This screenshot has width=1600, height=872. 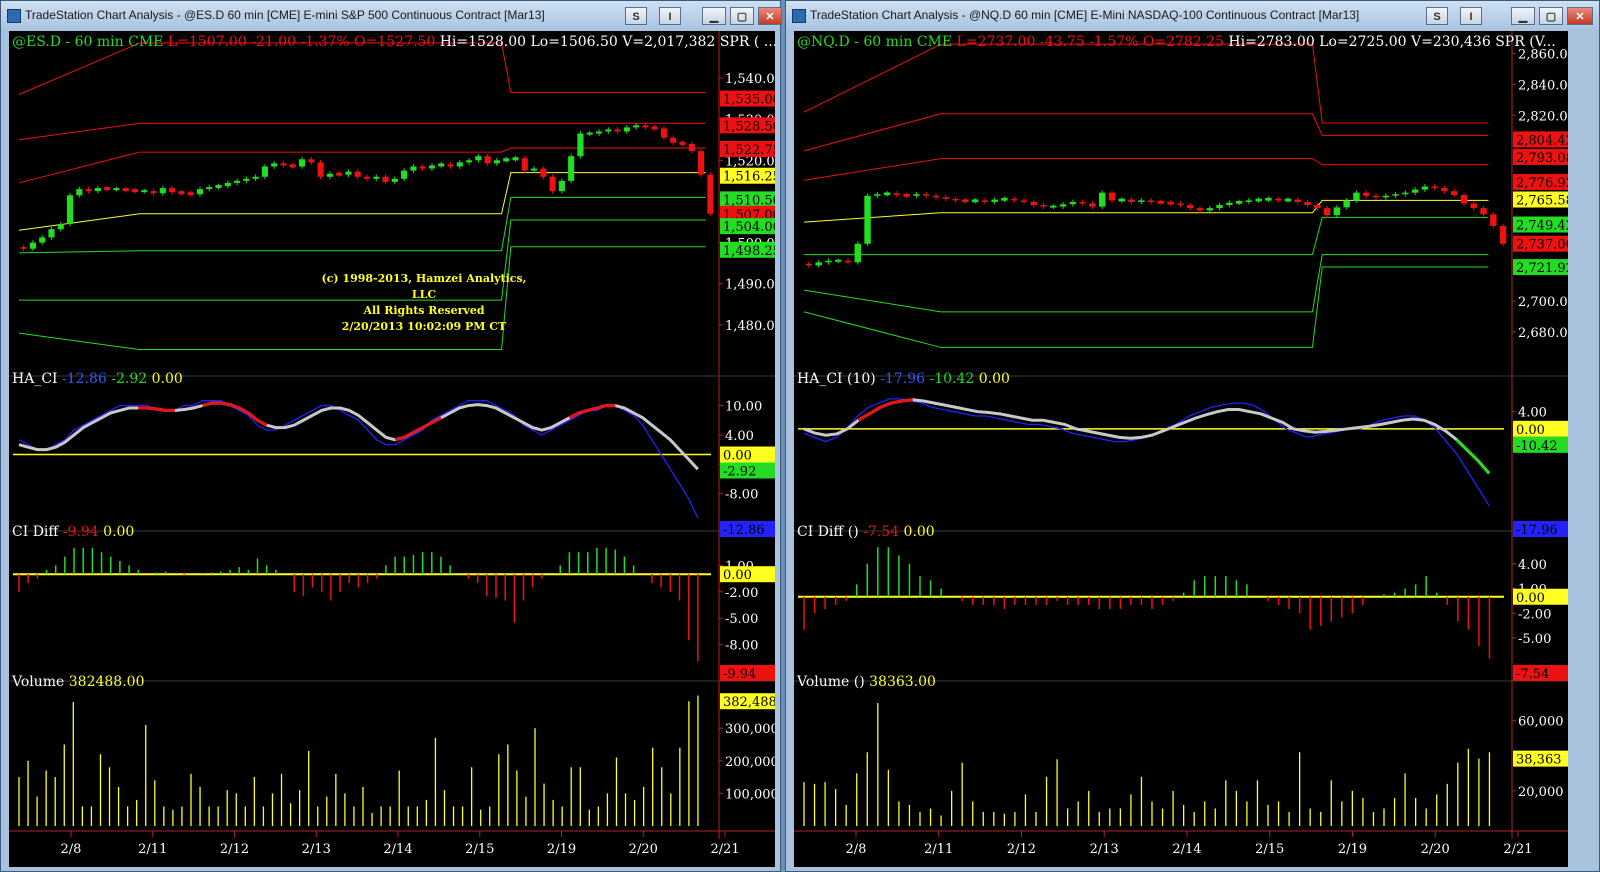 What do you see at coordinates (1146, 211) in the screenshot?
I see `pivot-level-p` at bounding box center [1146, 211].